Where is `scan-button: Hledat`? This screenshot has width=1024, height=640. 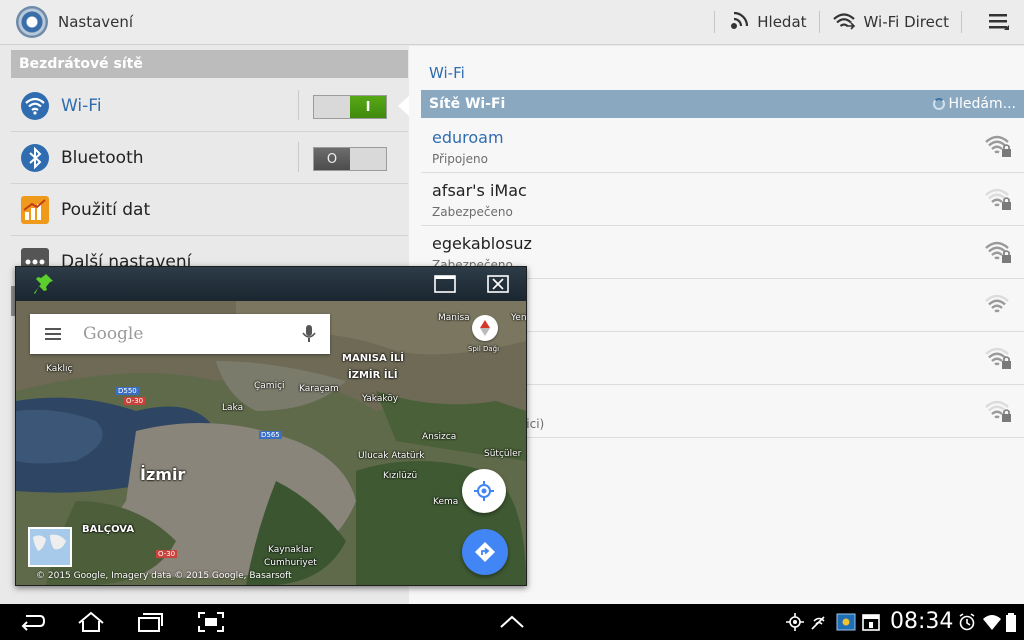 scan-button: Hledat is located at coordinates (767, 22).